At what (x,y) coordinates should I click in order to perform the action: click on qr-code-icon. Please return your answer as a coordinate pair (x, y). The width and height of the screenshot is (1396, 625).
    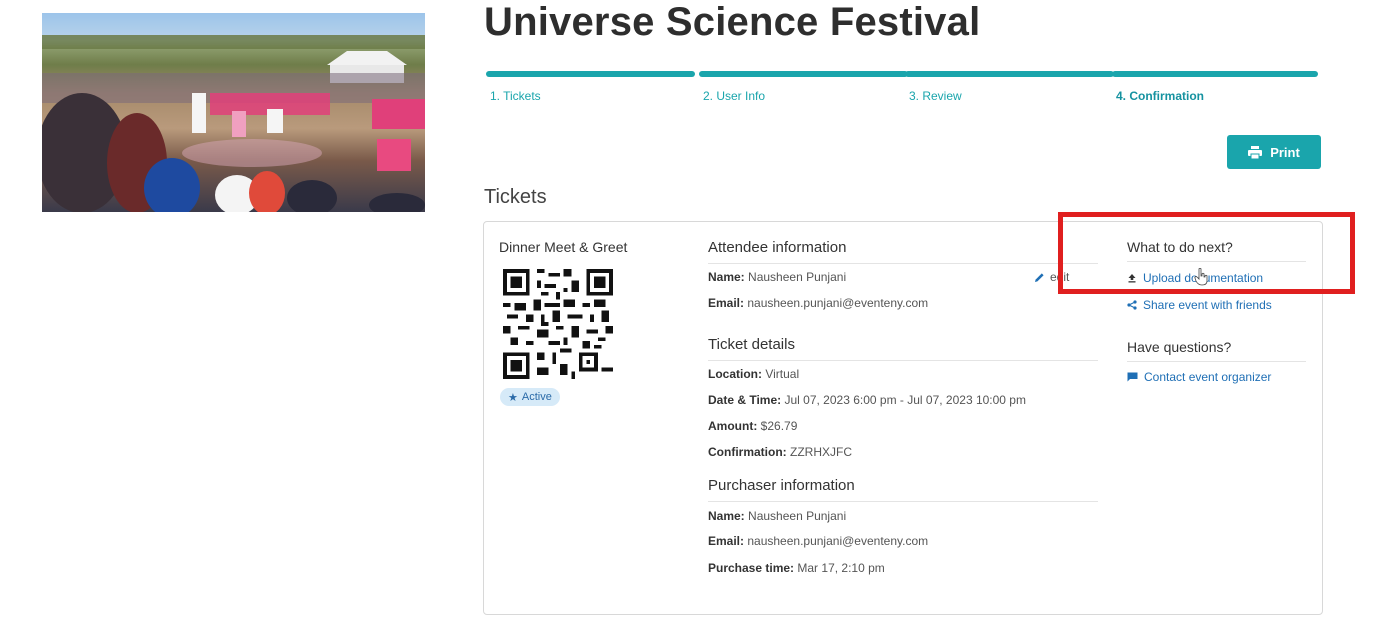
    Looking at the image, I should click on (558, 324).